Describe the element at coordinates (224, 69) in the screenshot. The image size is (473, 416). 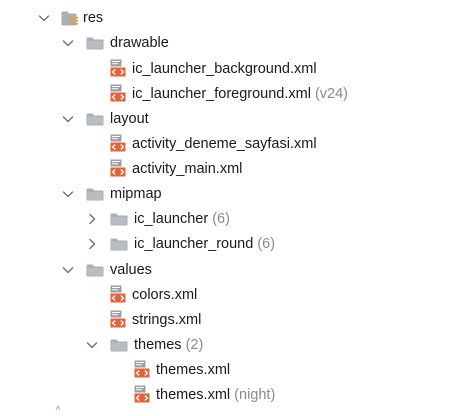
I see `file-name: ic_launcher_background.xml` at that location.